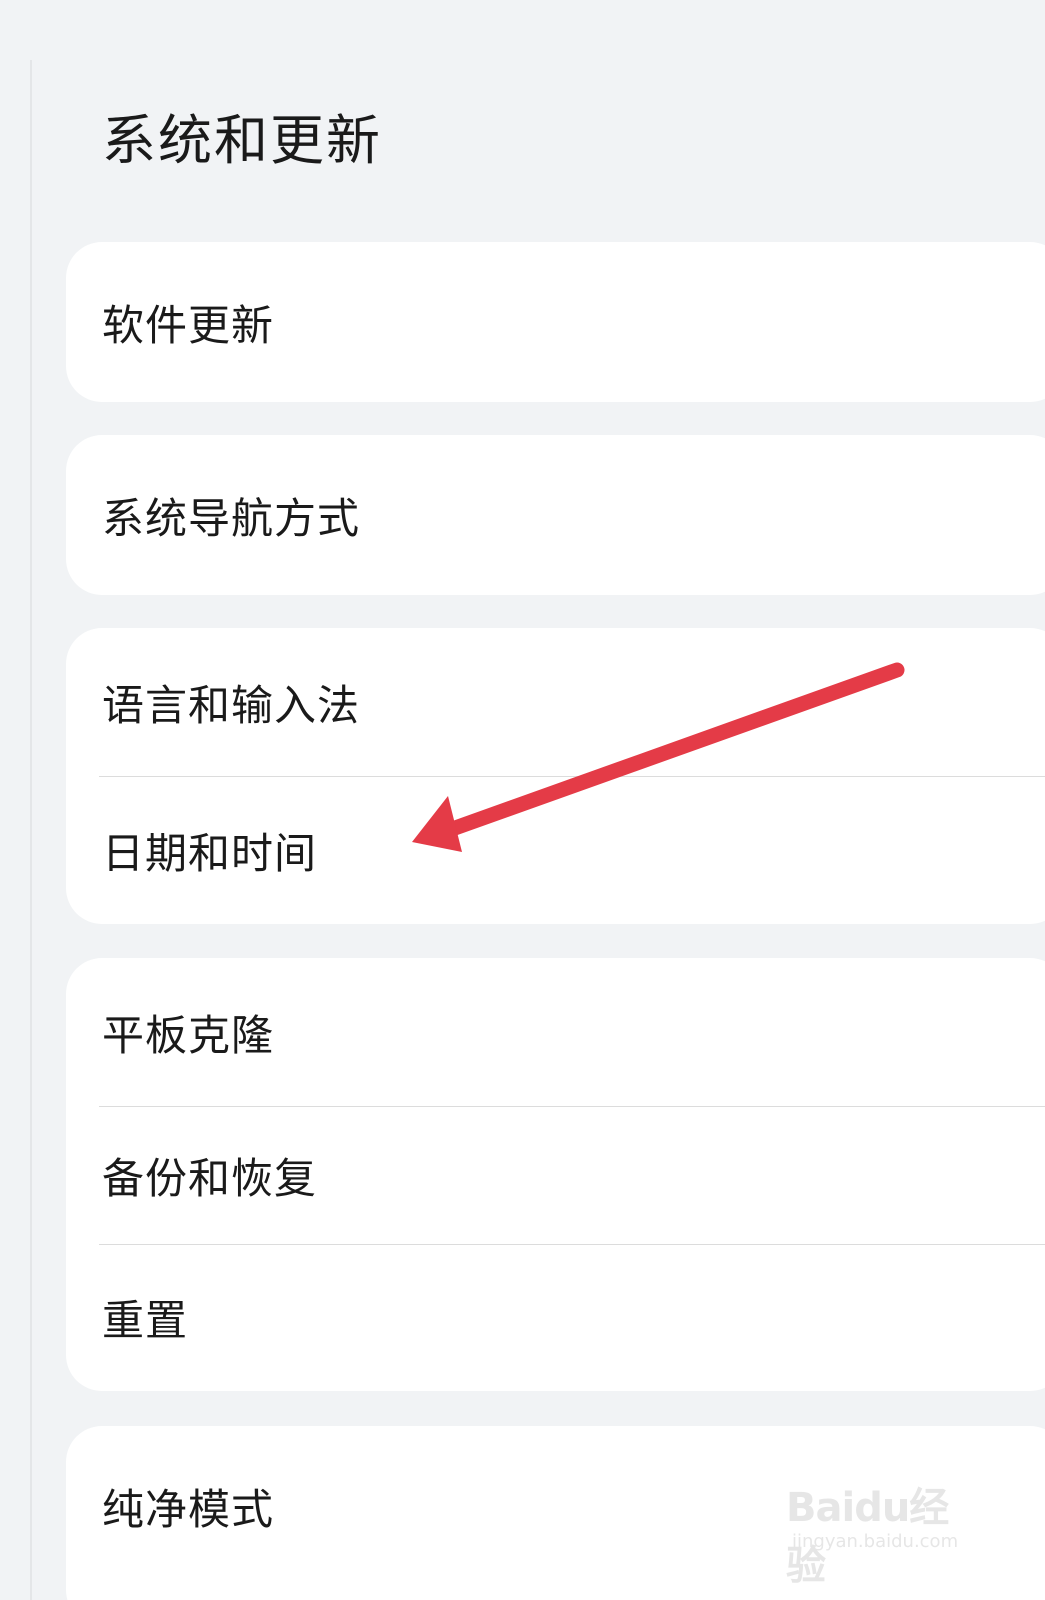  I want to click on menu-item-tablet-clone: 平板克隆, so click(555, 1032).